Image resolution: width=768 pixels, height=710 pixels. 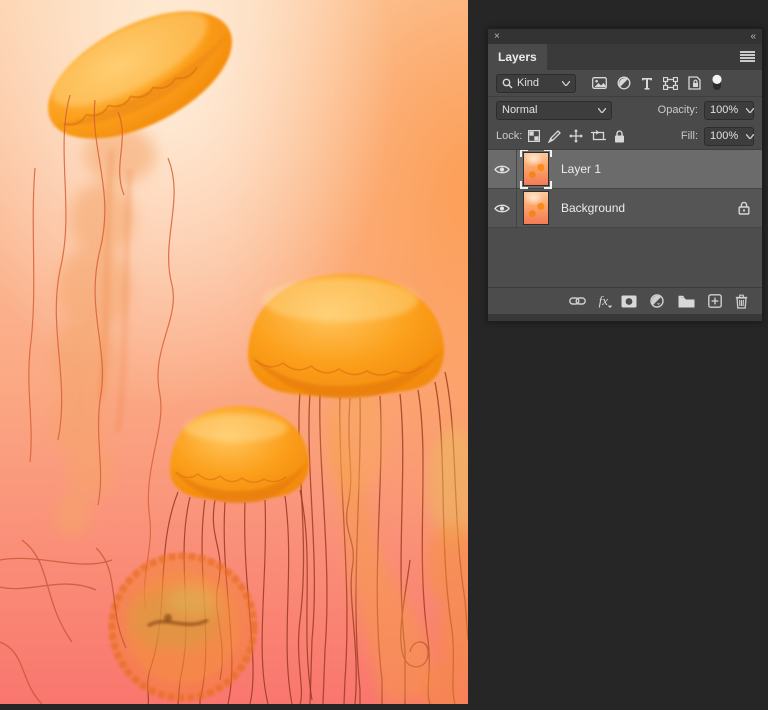 What do you see at coordinates (657, 301) in the screenshot?
I see `adjustment-layer-icon` at bounding box center [657, 301].